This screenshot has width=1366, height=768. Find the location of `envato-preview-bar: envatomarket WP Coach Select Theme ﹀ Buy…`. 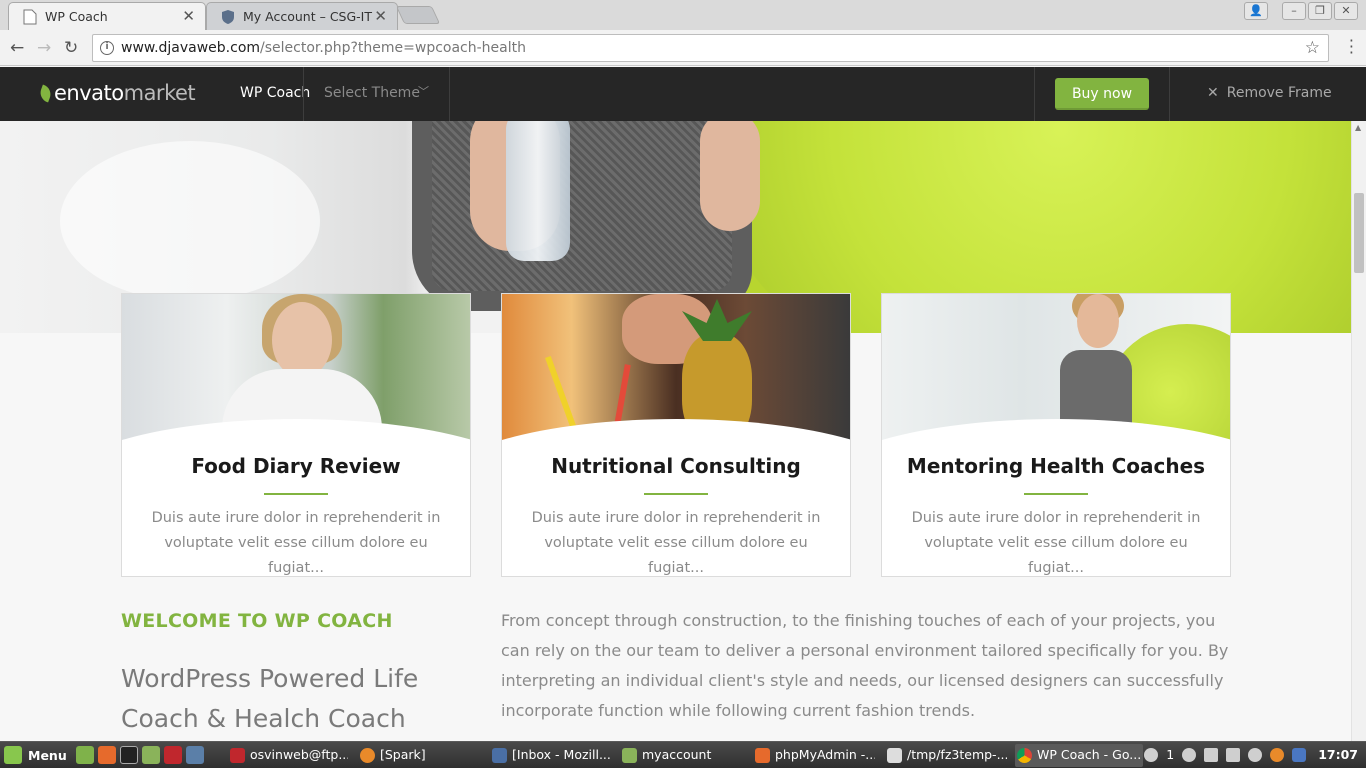

envato-preview-bar: envatomarket WP Coach Select Theme ﹀ Buy… is located at coordinates (683, 94).